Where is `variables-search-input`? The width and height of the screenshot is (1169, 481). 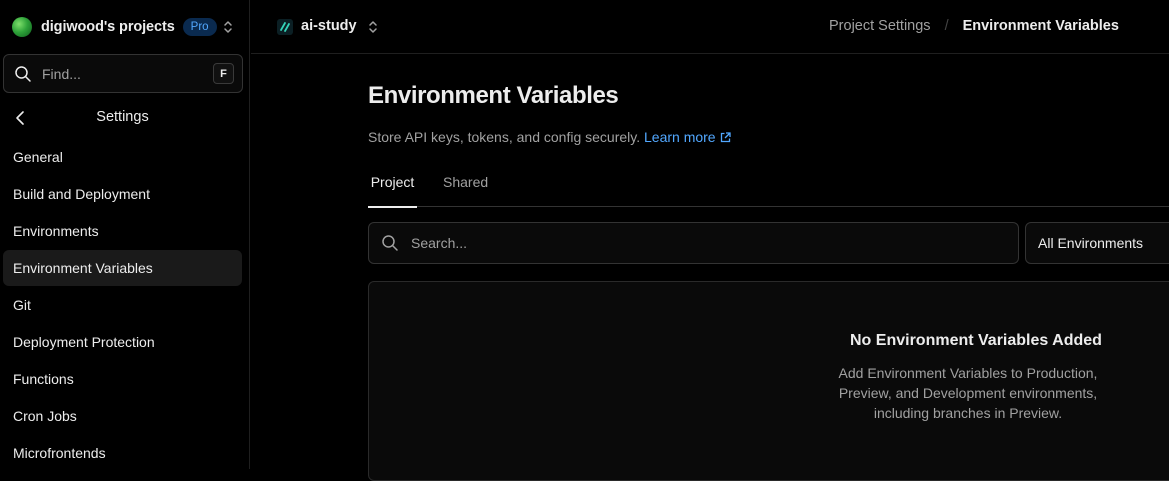 variables-search-input is located at coordinates (659, 243).